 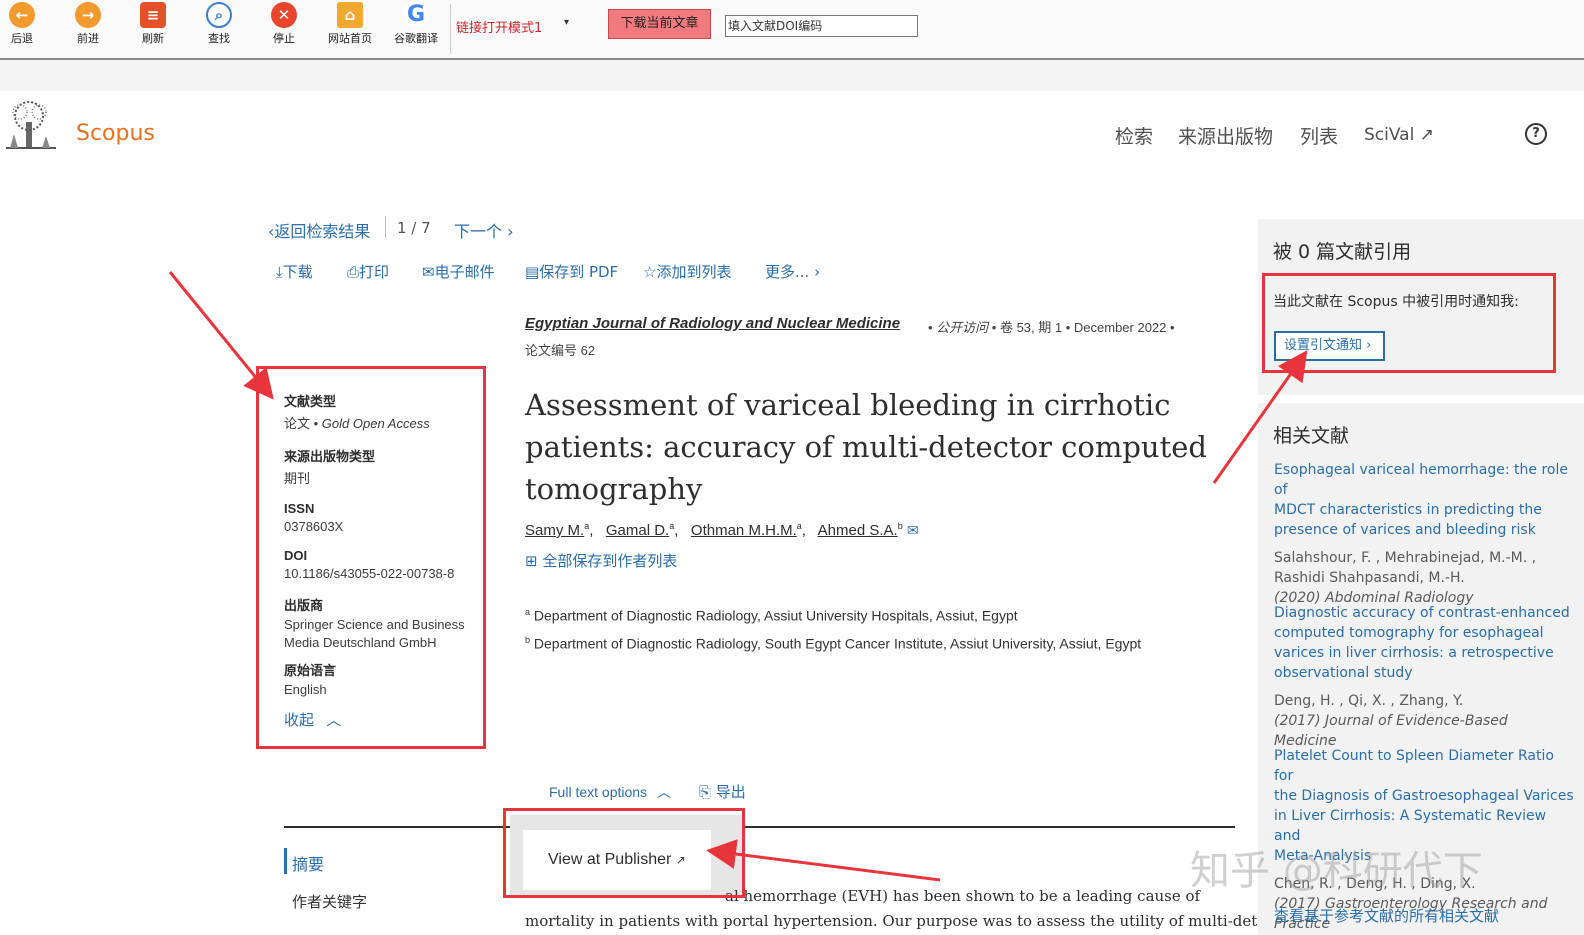 What do you see at coordinates (221, 335) in the screenshot?
I see `annotation-arrow-metadata` at bounding box center [221, 335].